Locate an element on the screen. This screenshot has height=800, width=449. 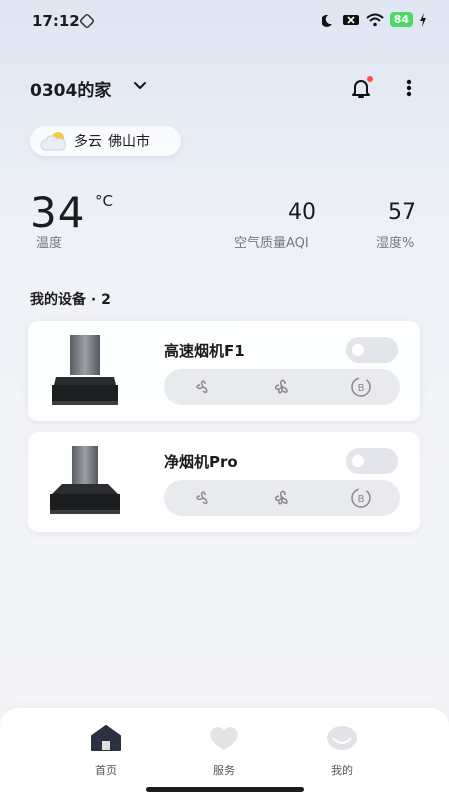
no-sim-icon is located at coordinates (350, 19).